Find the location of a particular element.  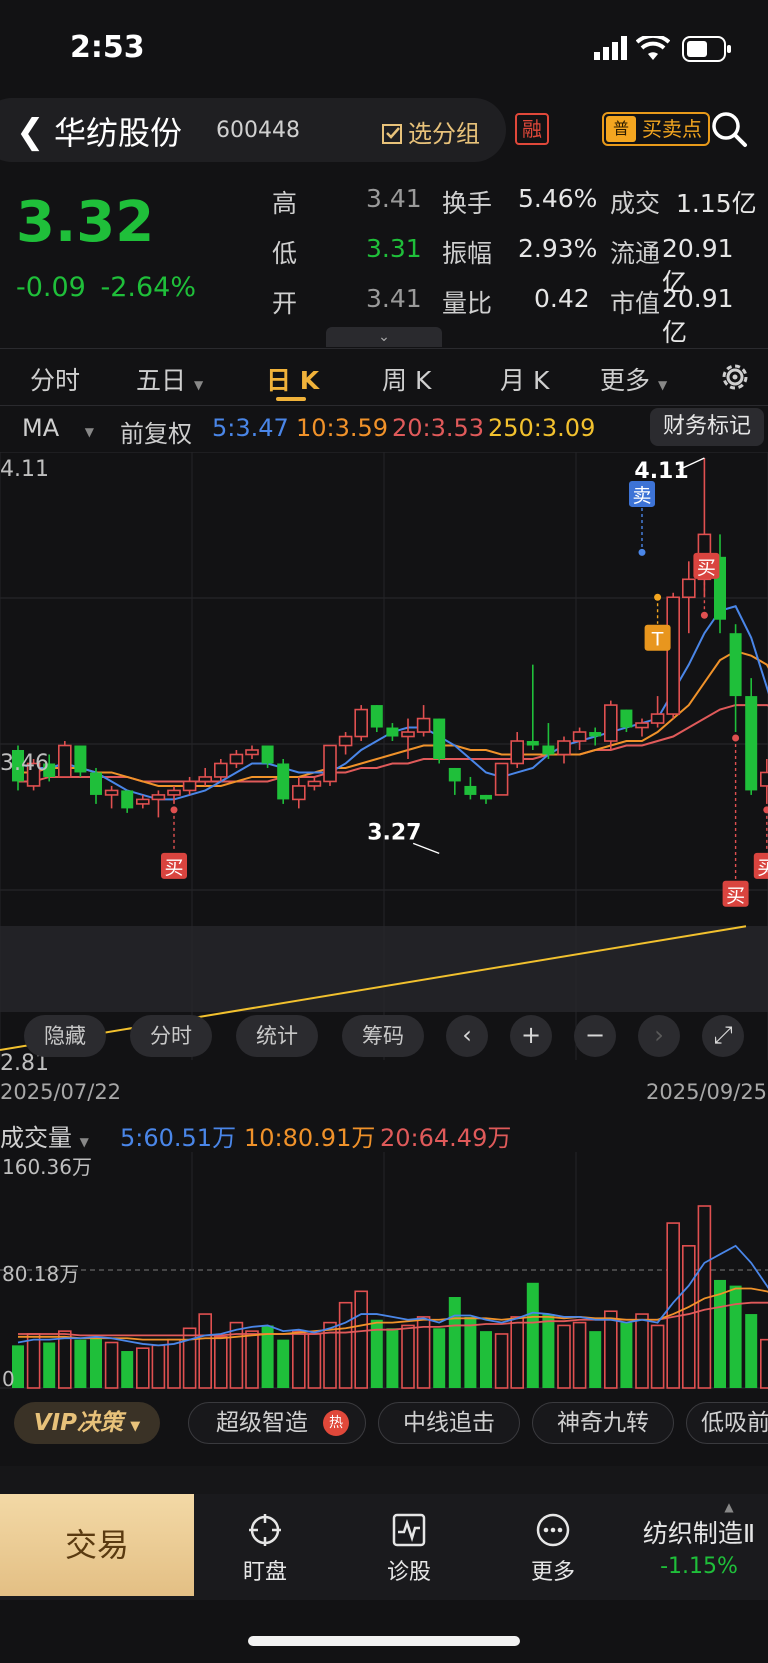

select-group-button: 选分组 is located at coordinates (431, 131).